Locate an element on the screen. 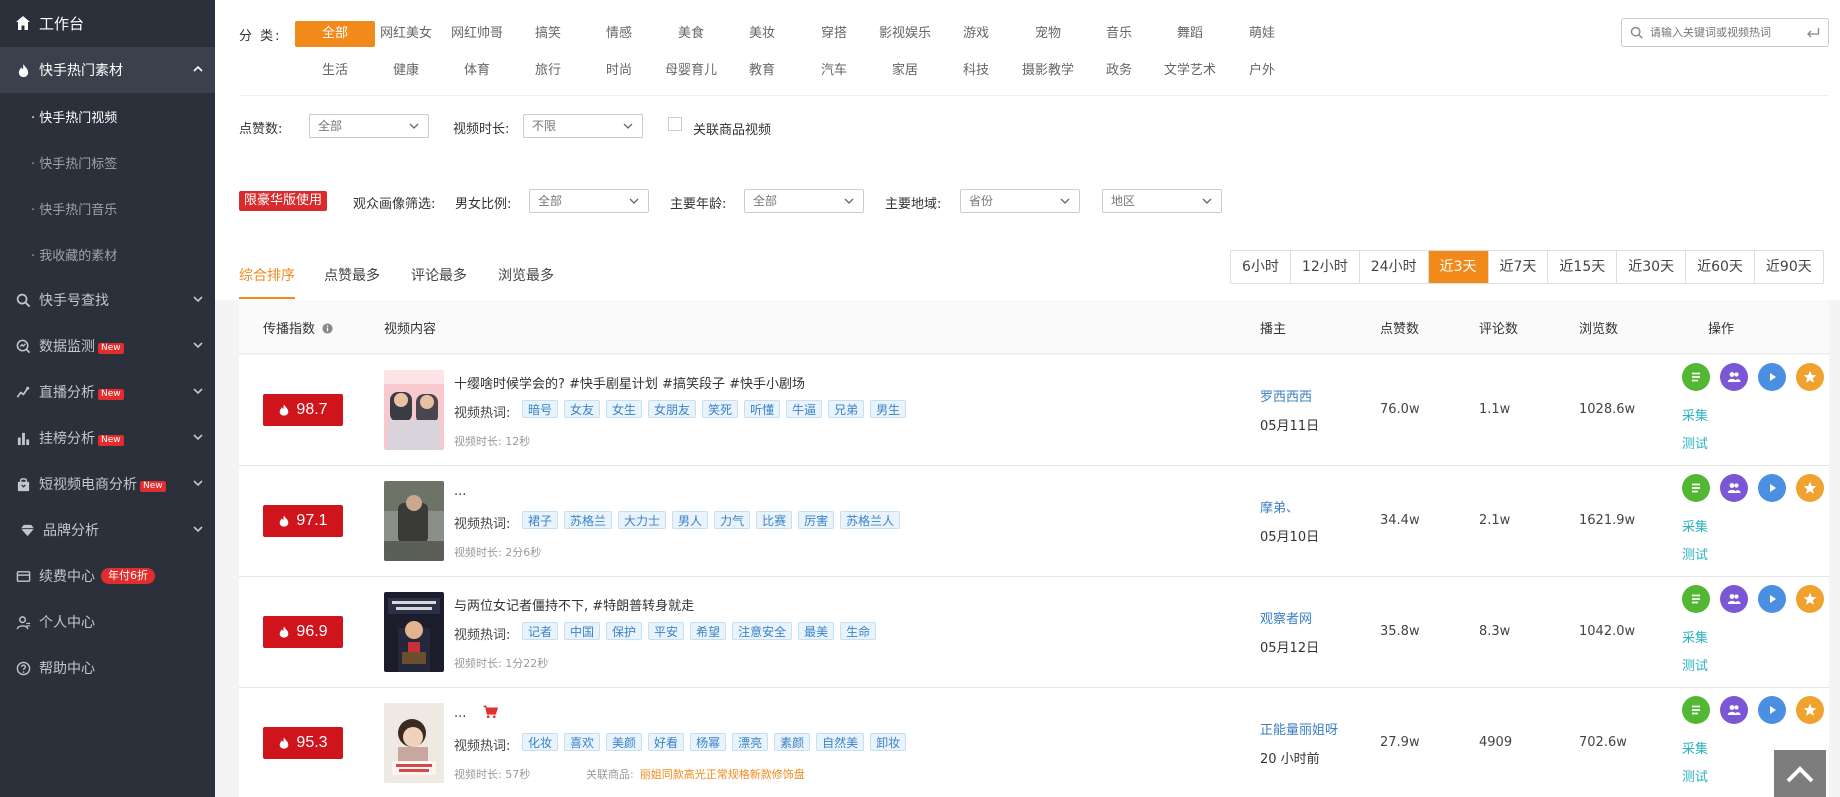 The width and height of the screenshot is (1840, 797). keyword-tag: 男生 is located at coordinates (888, 409).